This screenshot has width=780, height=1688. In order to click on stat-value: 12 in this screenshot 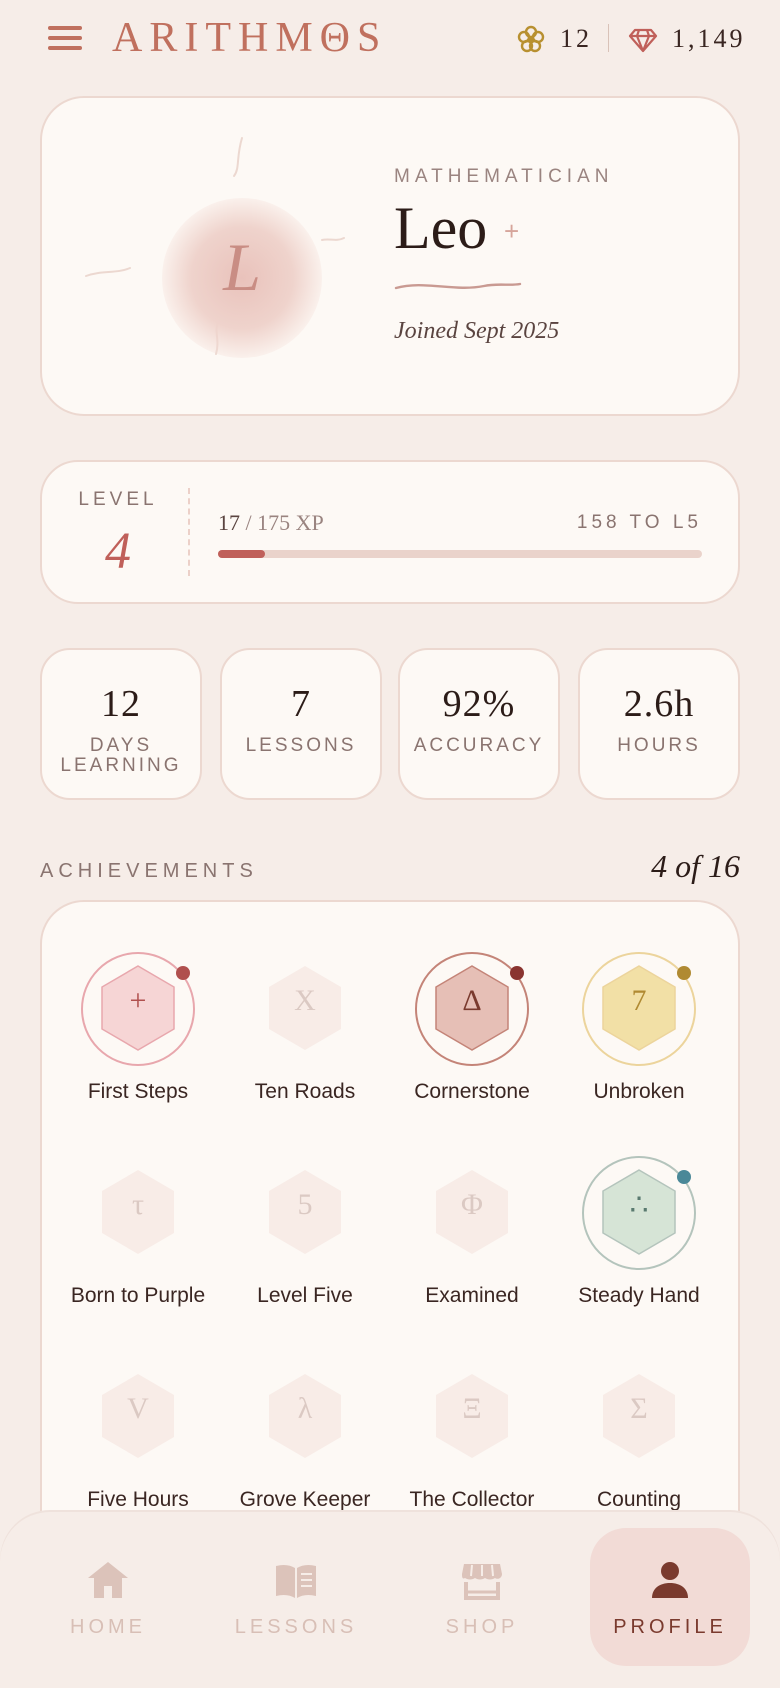, I will do `click(121, 704)`.